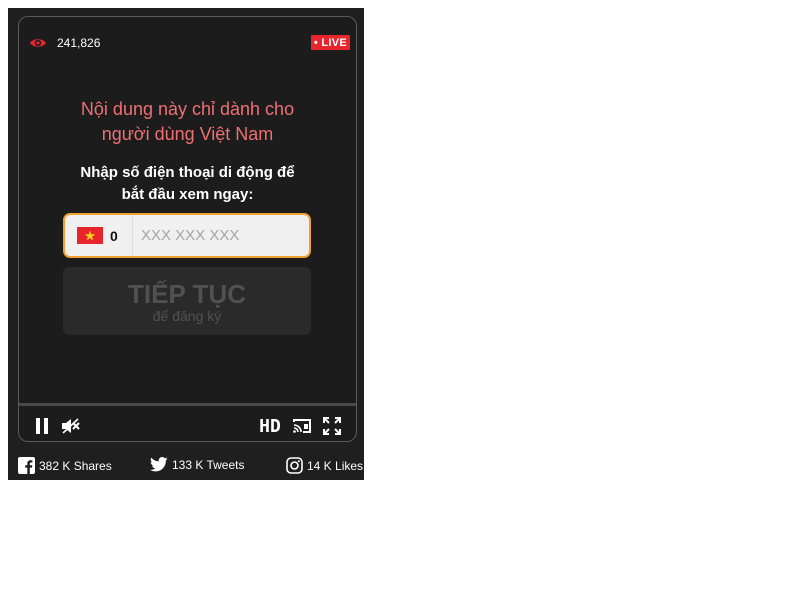 This screenshot has width=800, height=600. I want to click on viewer-count: 241,826, so click(64, 43).